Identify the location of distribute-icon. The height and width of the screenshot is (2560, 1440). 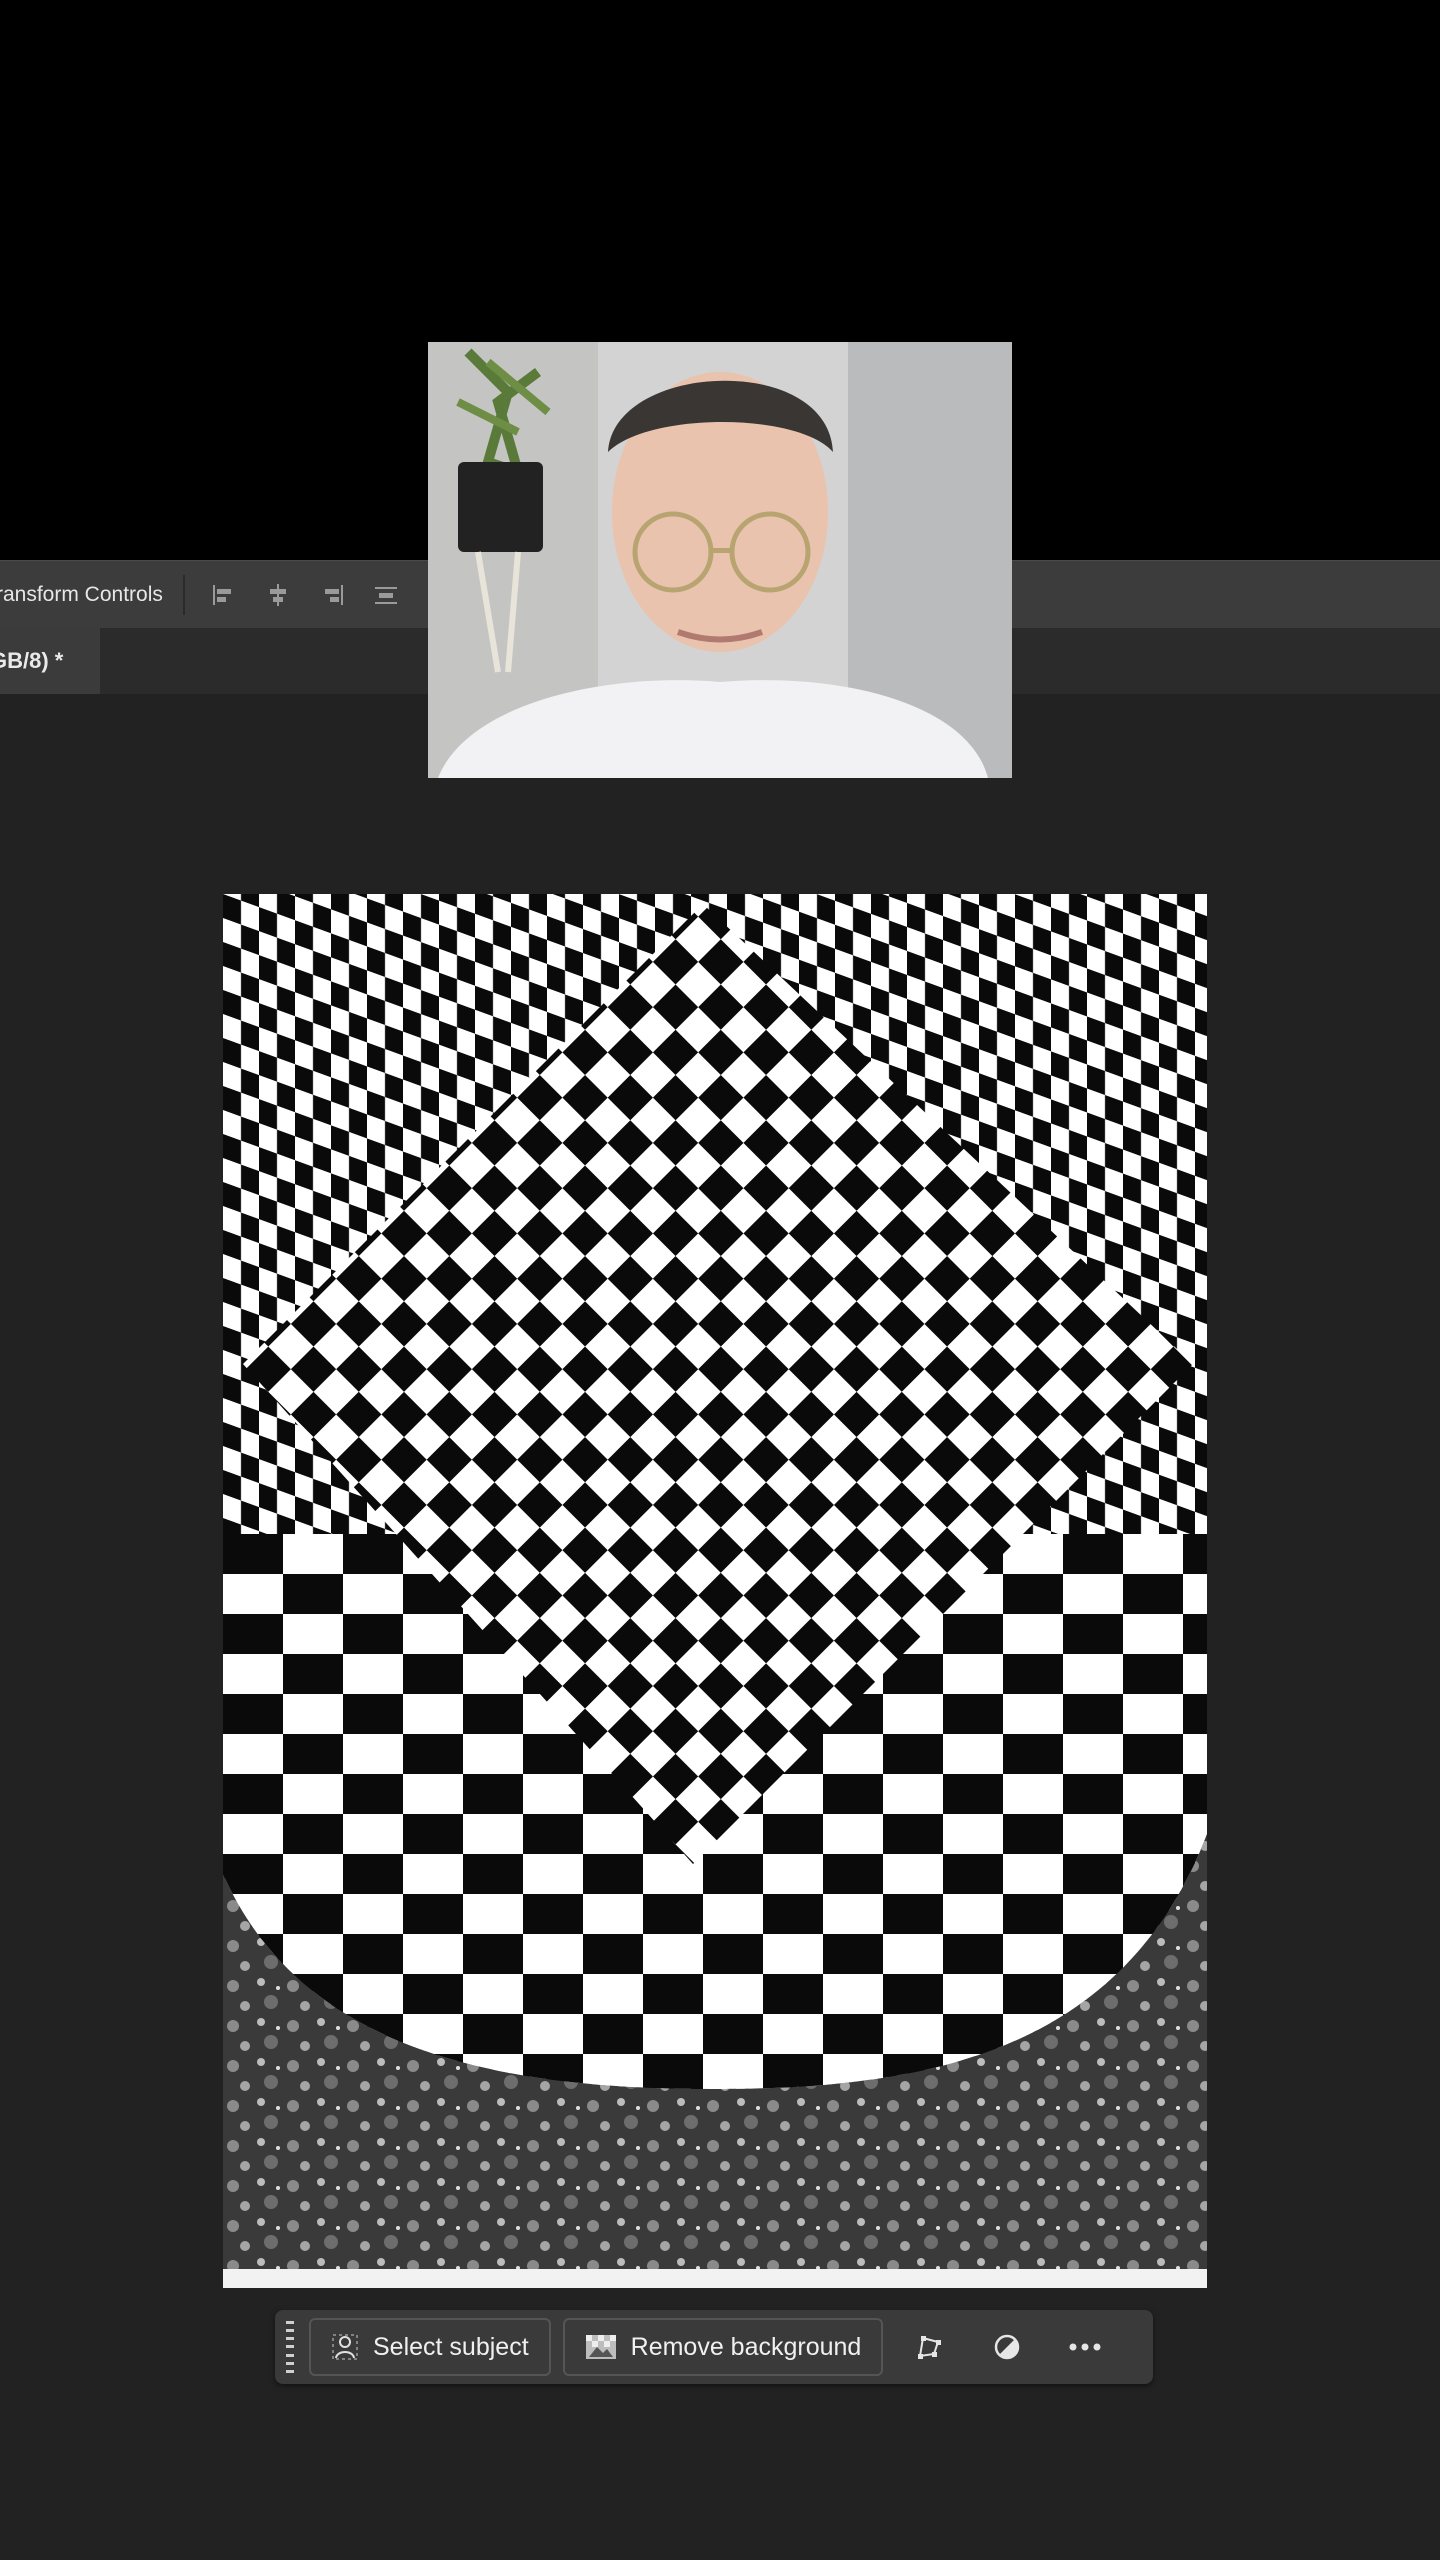
(385, 595).